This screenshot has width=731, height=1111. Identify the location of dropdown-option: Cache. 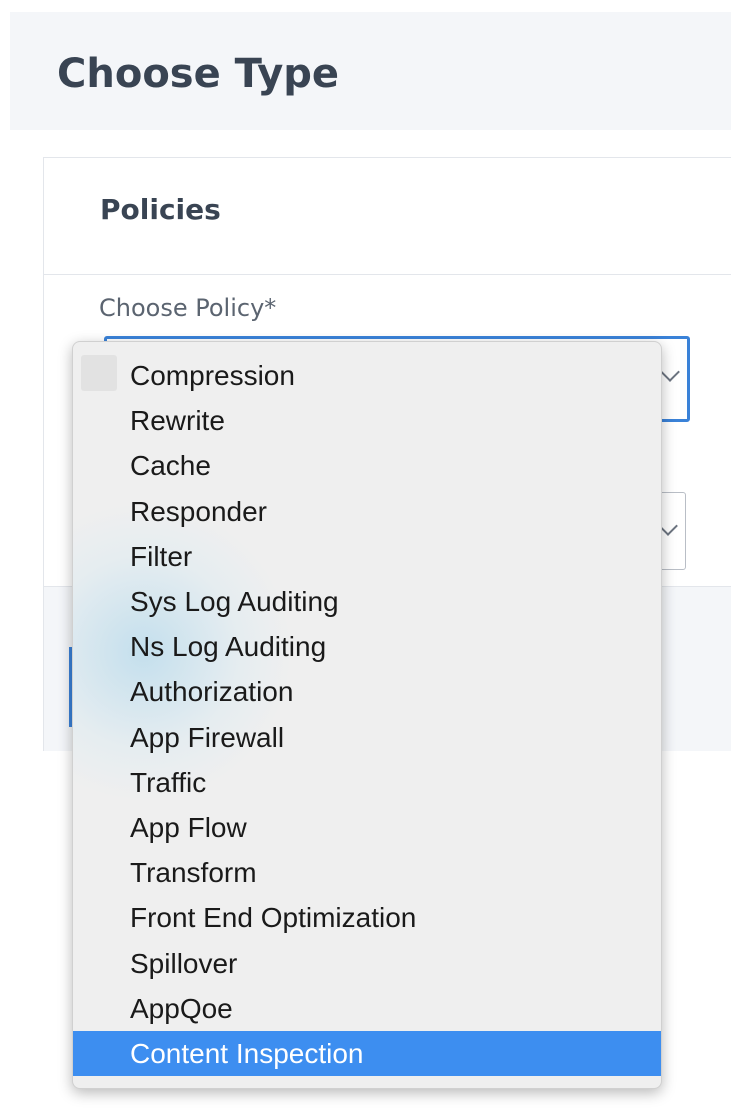
(367, 465).